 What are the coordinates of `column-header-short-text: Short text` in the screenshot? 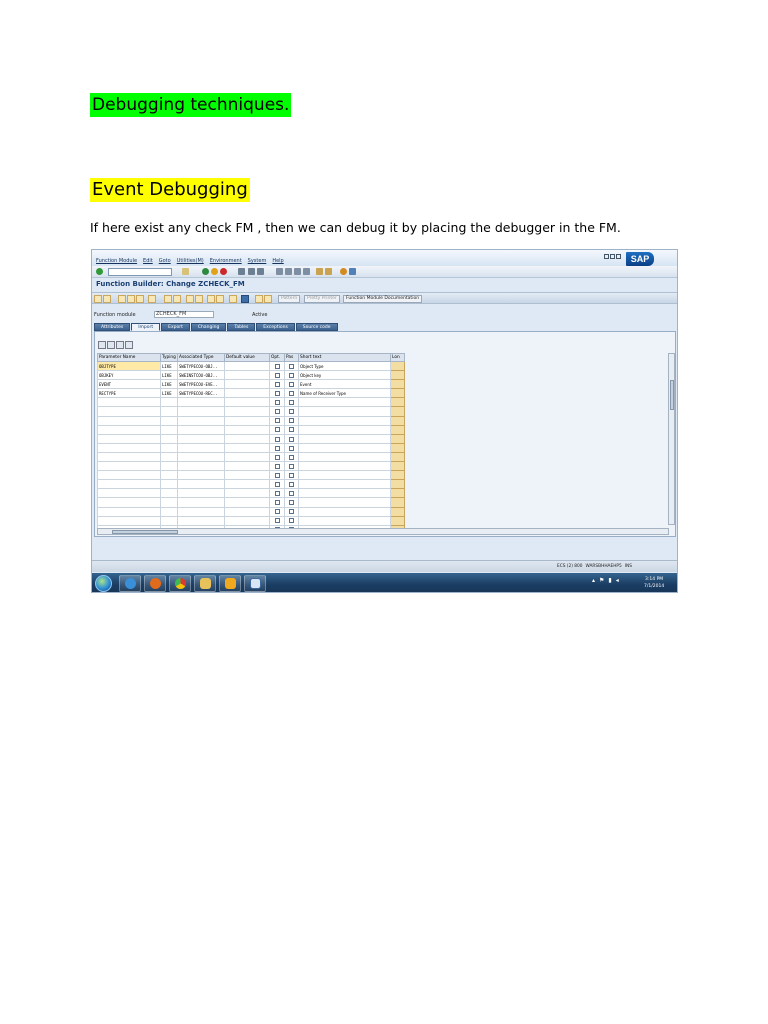 It's located at (344, 357).